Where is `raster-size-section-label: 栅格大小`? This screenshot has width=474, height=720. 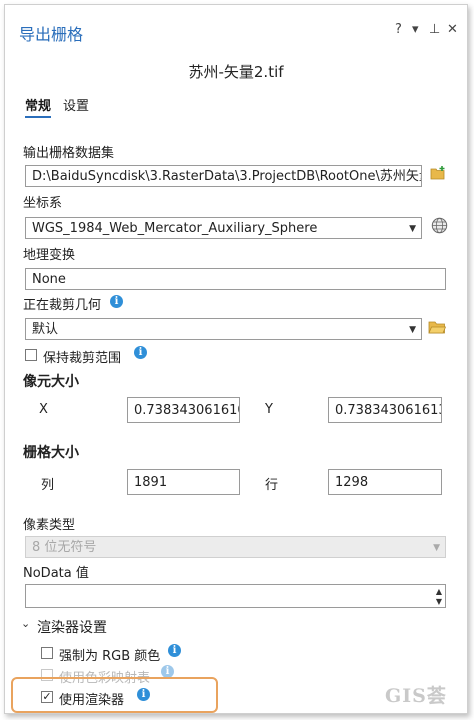
raster-size-section-label: 栅格大小 is located at coordinates (51, 453).